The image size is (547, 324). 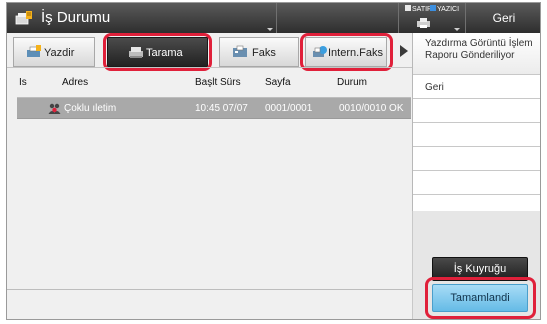 I want to click on tab-scroll-right-icon, so click(x=404, y=51).